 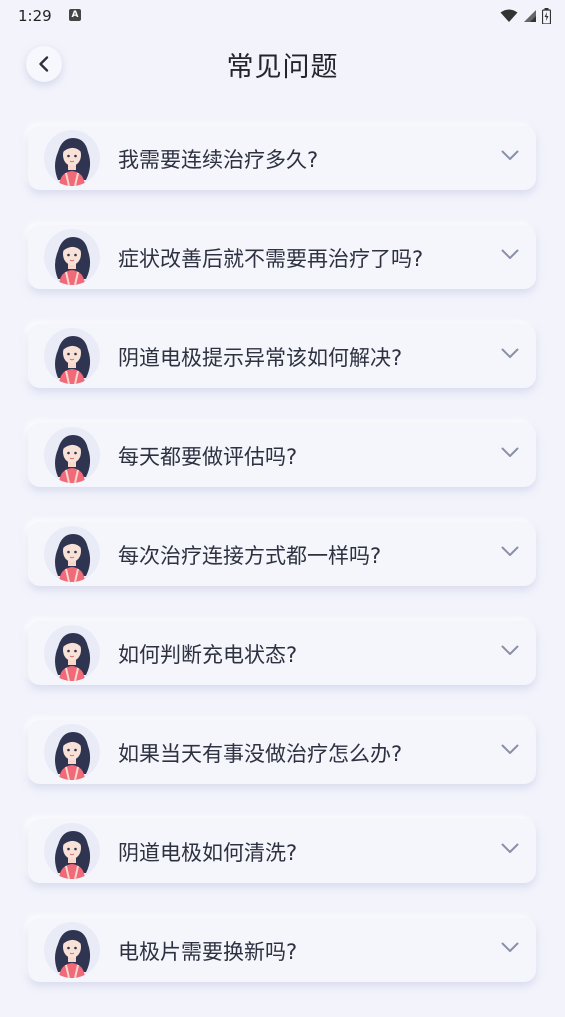 What do you see at coordinates (208, 457) in the screenshot?
I see `faq-question: 每天都要做评估吗?` at bounding box center [208, 457].